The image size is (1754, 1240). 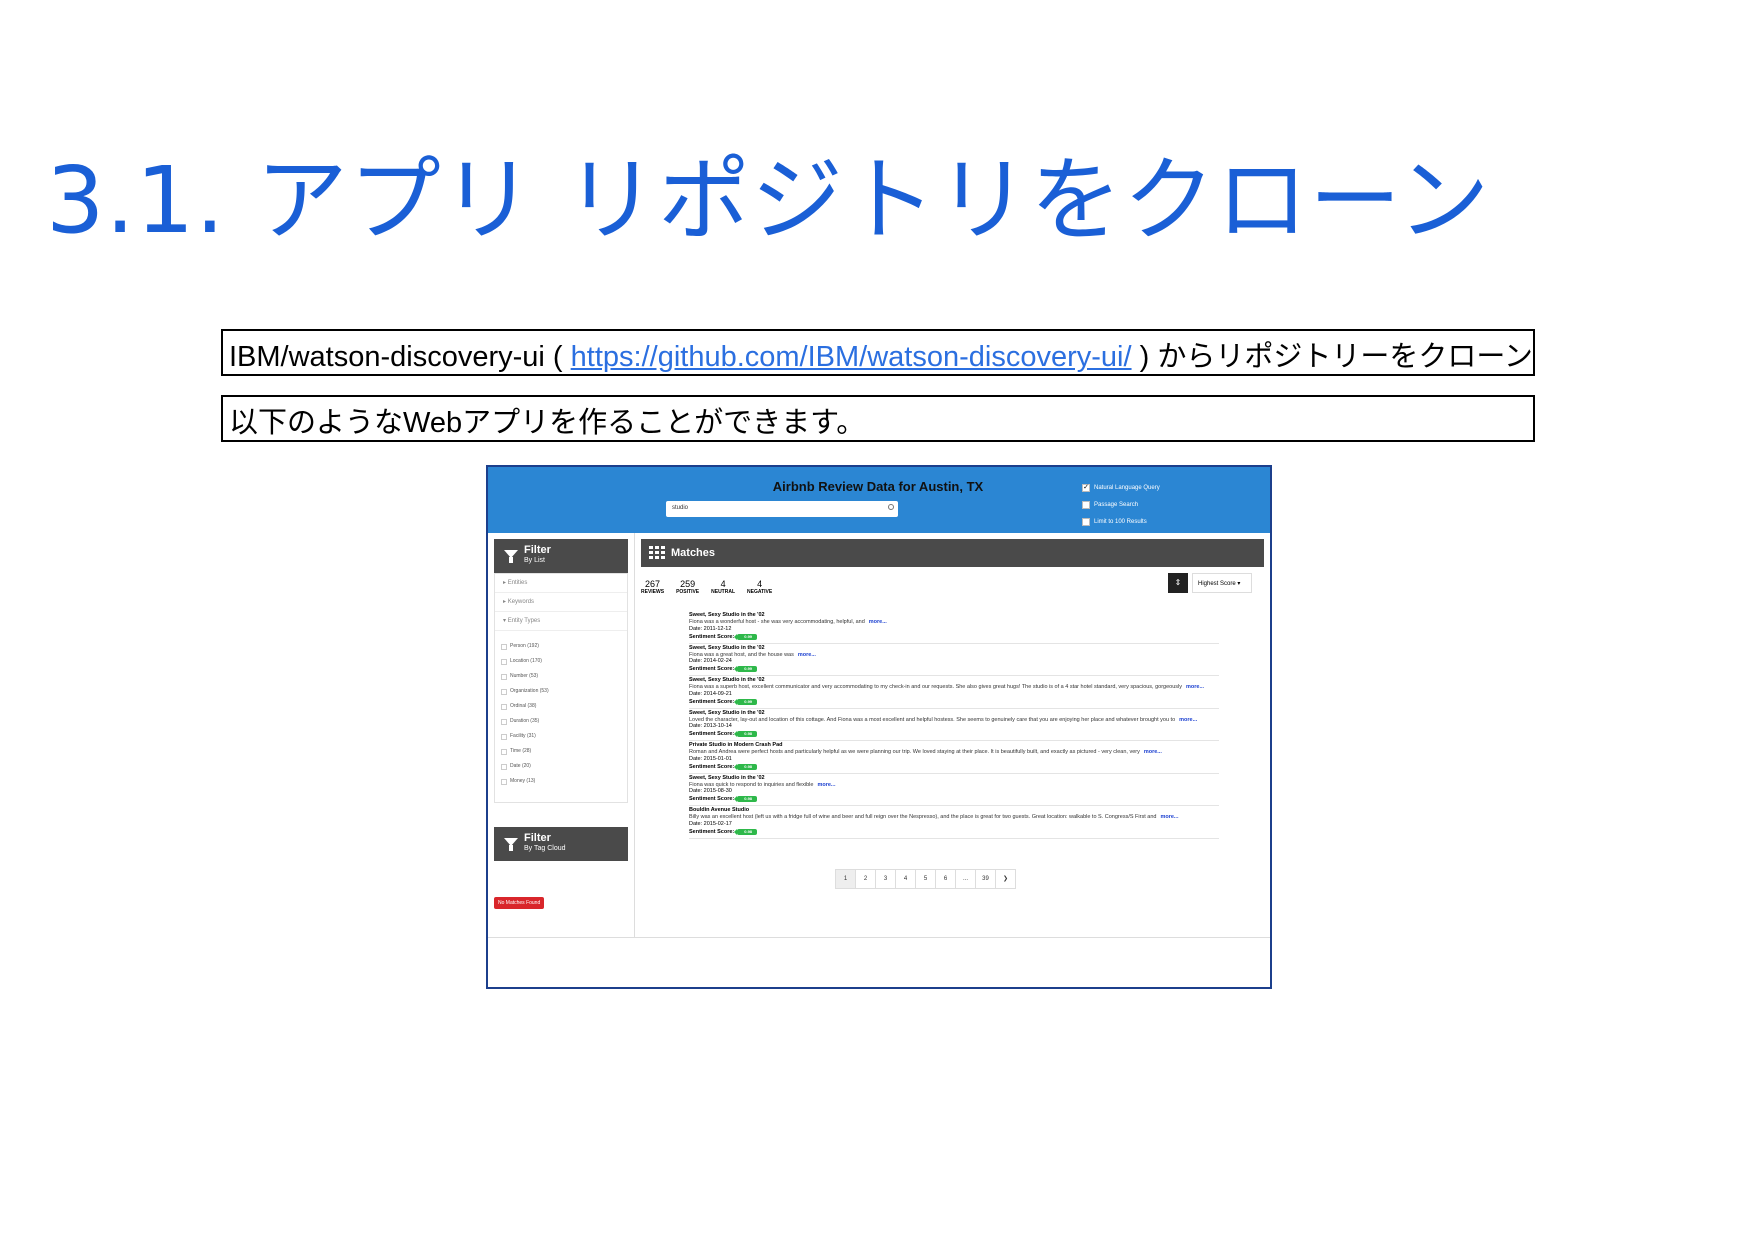 I want to click on entity-type-item: Money (13), so click(x=561, y=781).